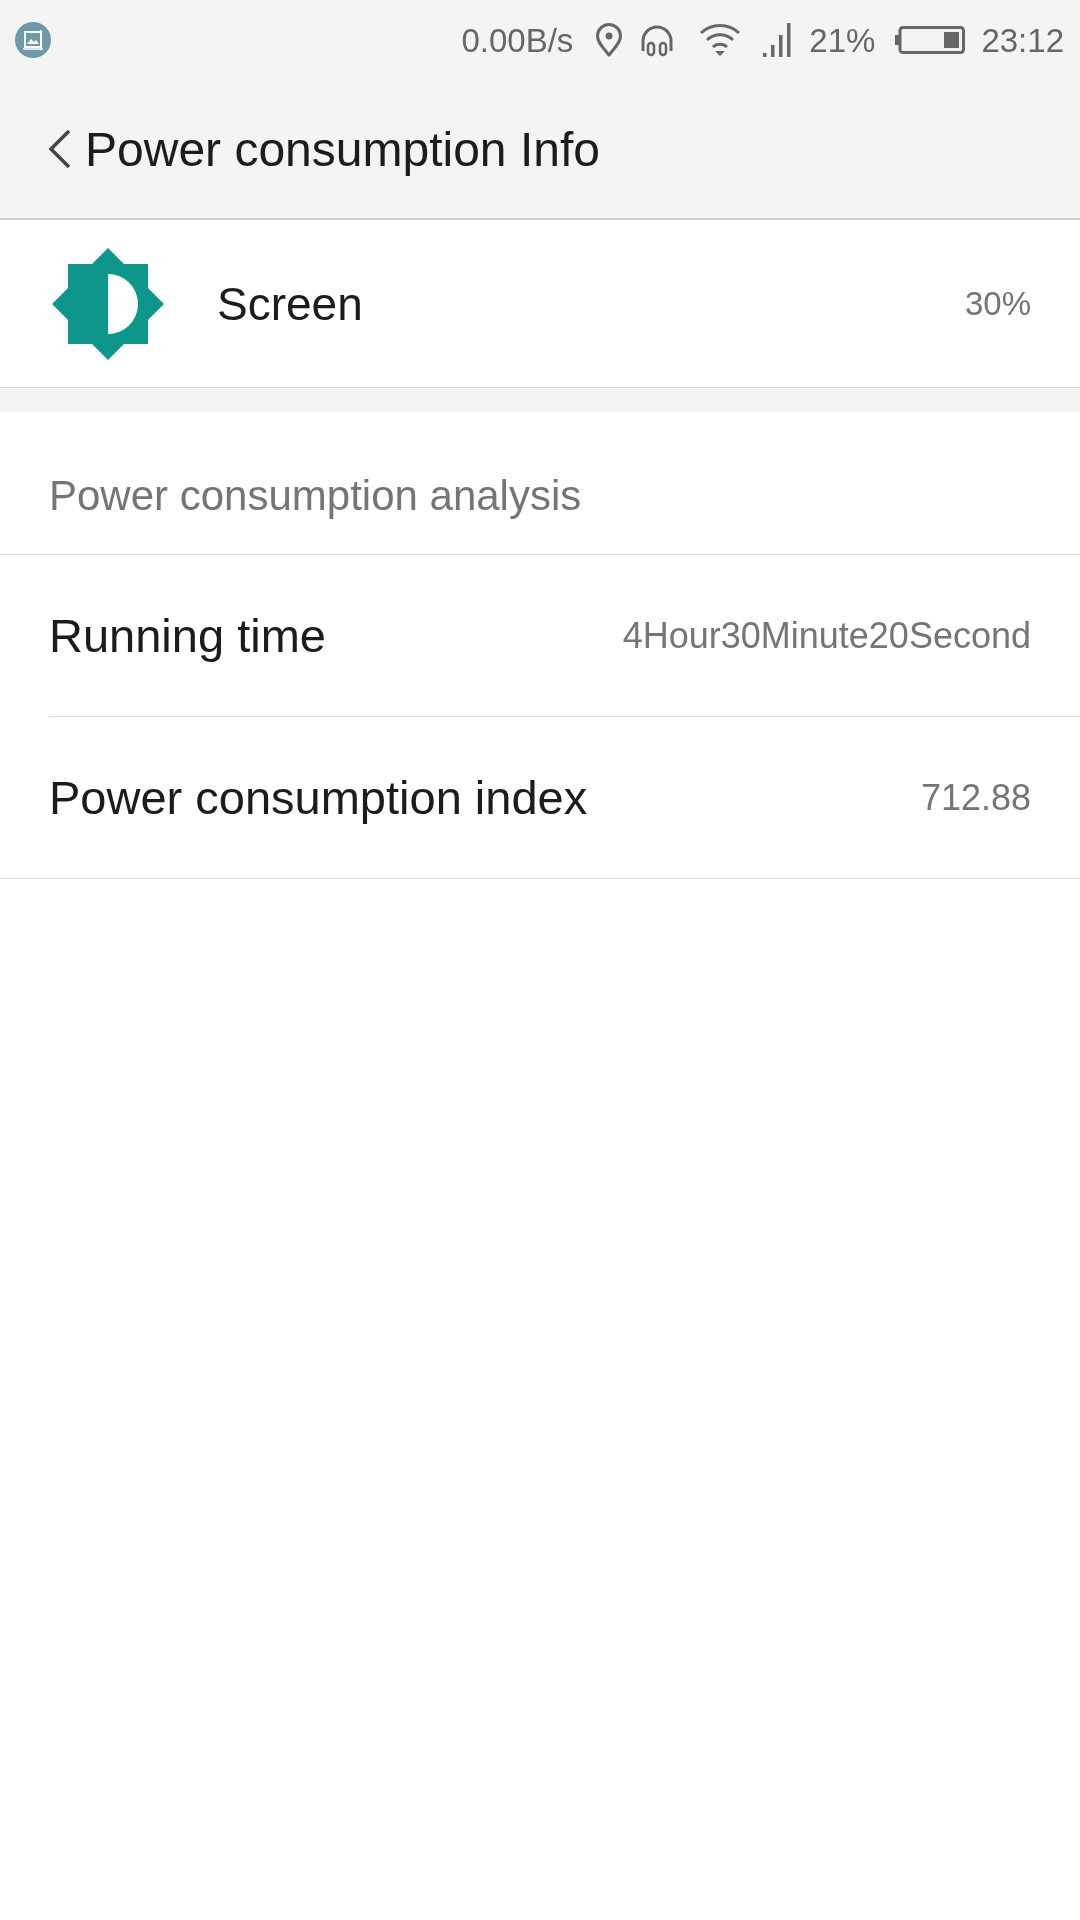 The height and width of the screenshot is (1920, 1080). I want to click on image-notification-icon, so click(33, 40).